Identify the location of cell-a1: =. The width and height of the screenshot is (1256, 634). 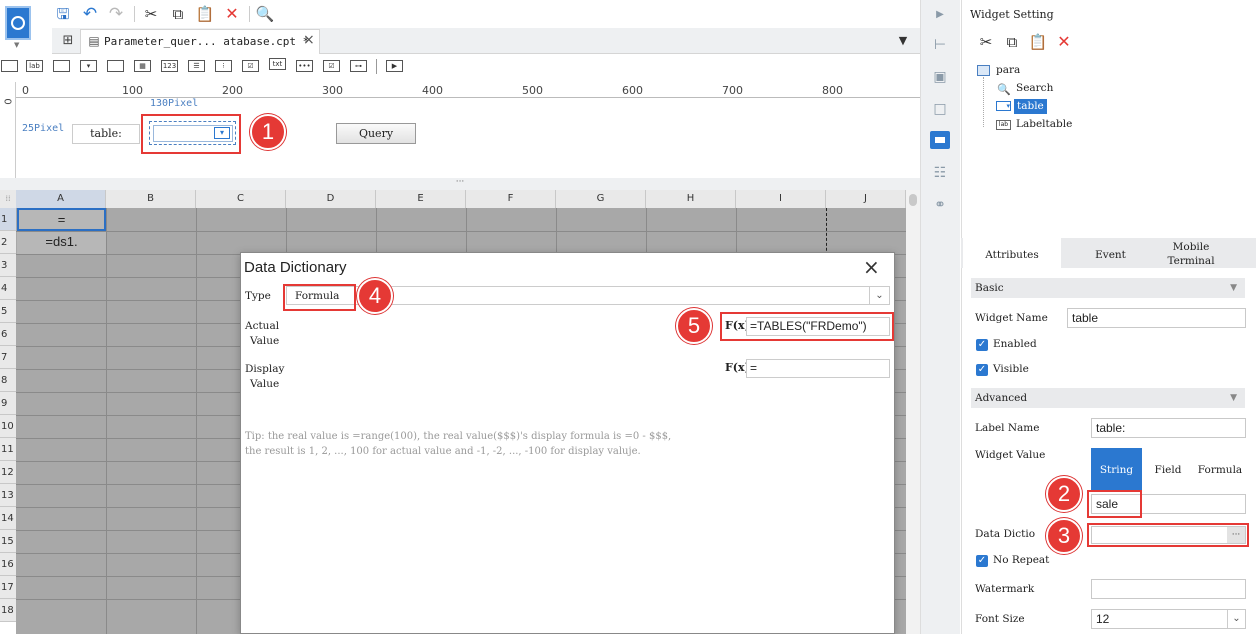
(61, 219).